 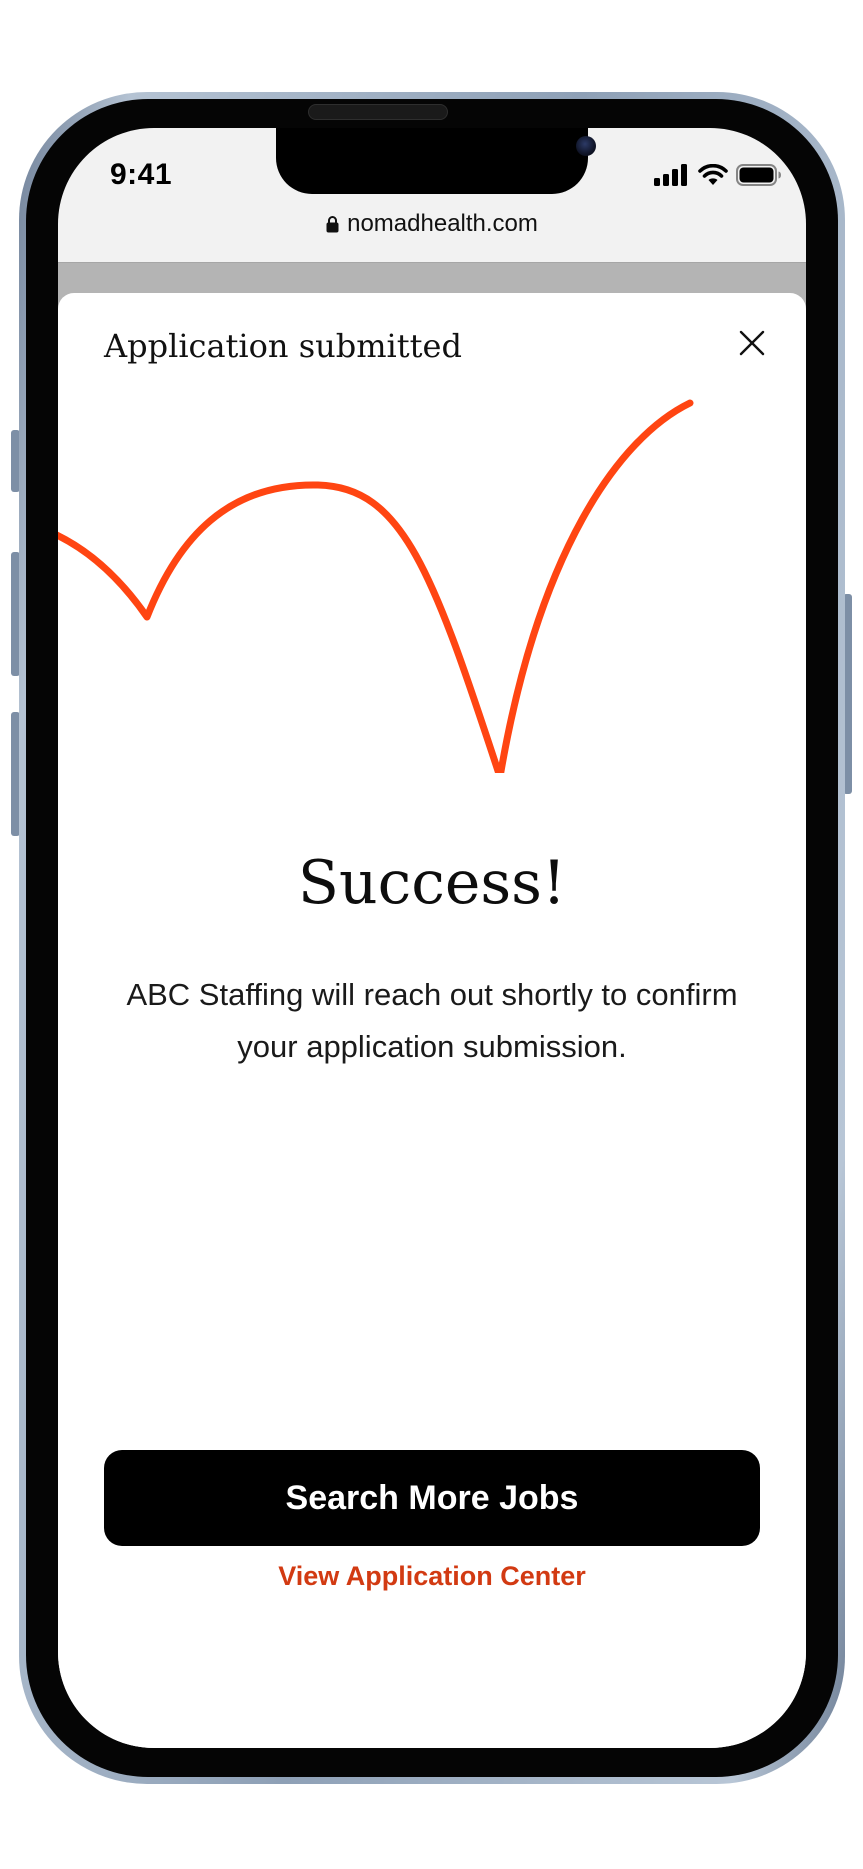 What do you see at coordinates (713, 175) in the screenshot?
I see `wifi-icon` at bounding box center [713, 175].